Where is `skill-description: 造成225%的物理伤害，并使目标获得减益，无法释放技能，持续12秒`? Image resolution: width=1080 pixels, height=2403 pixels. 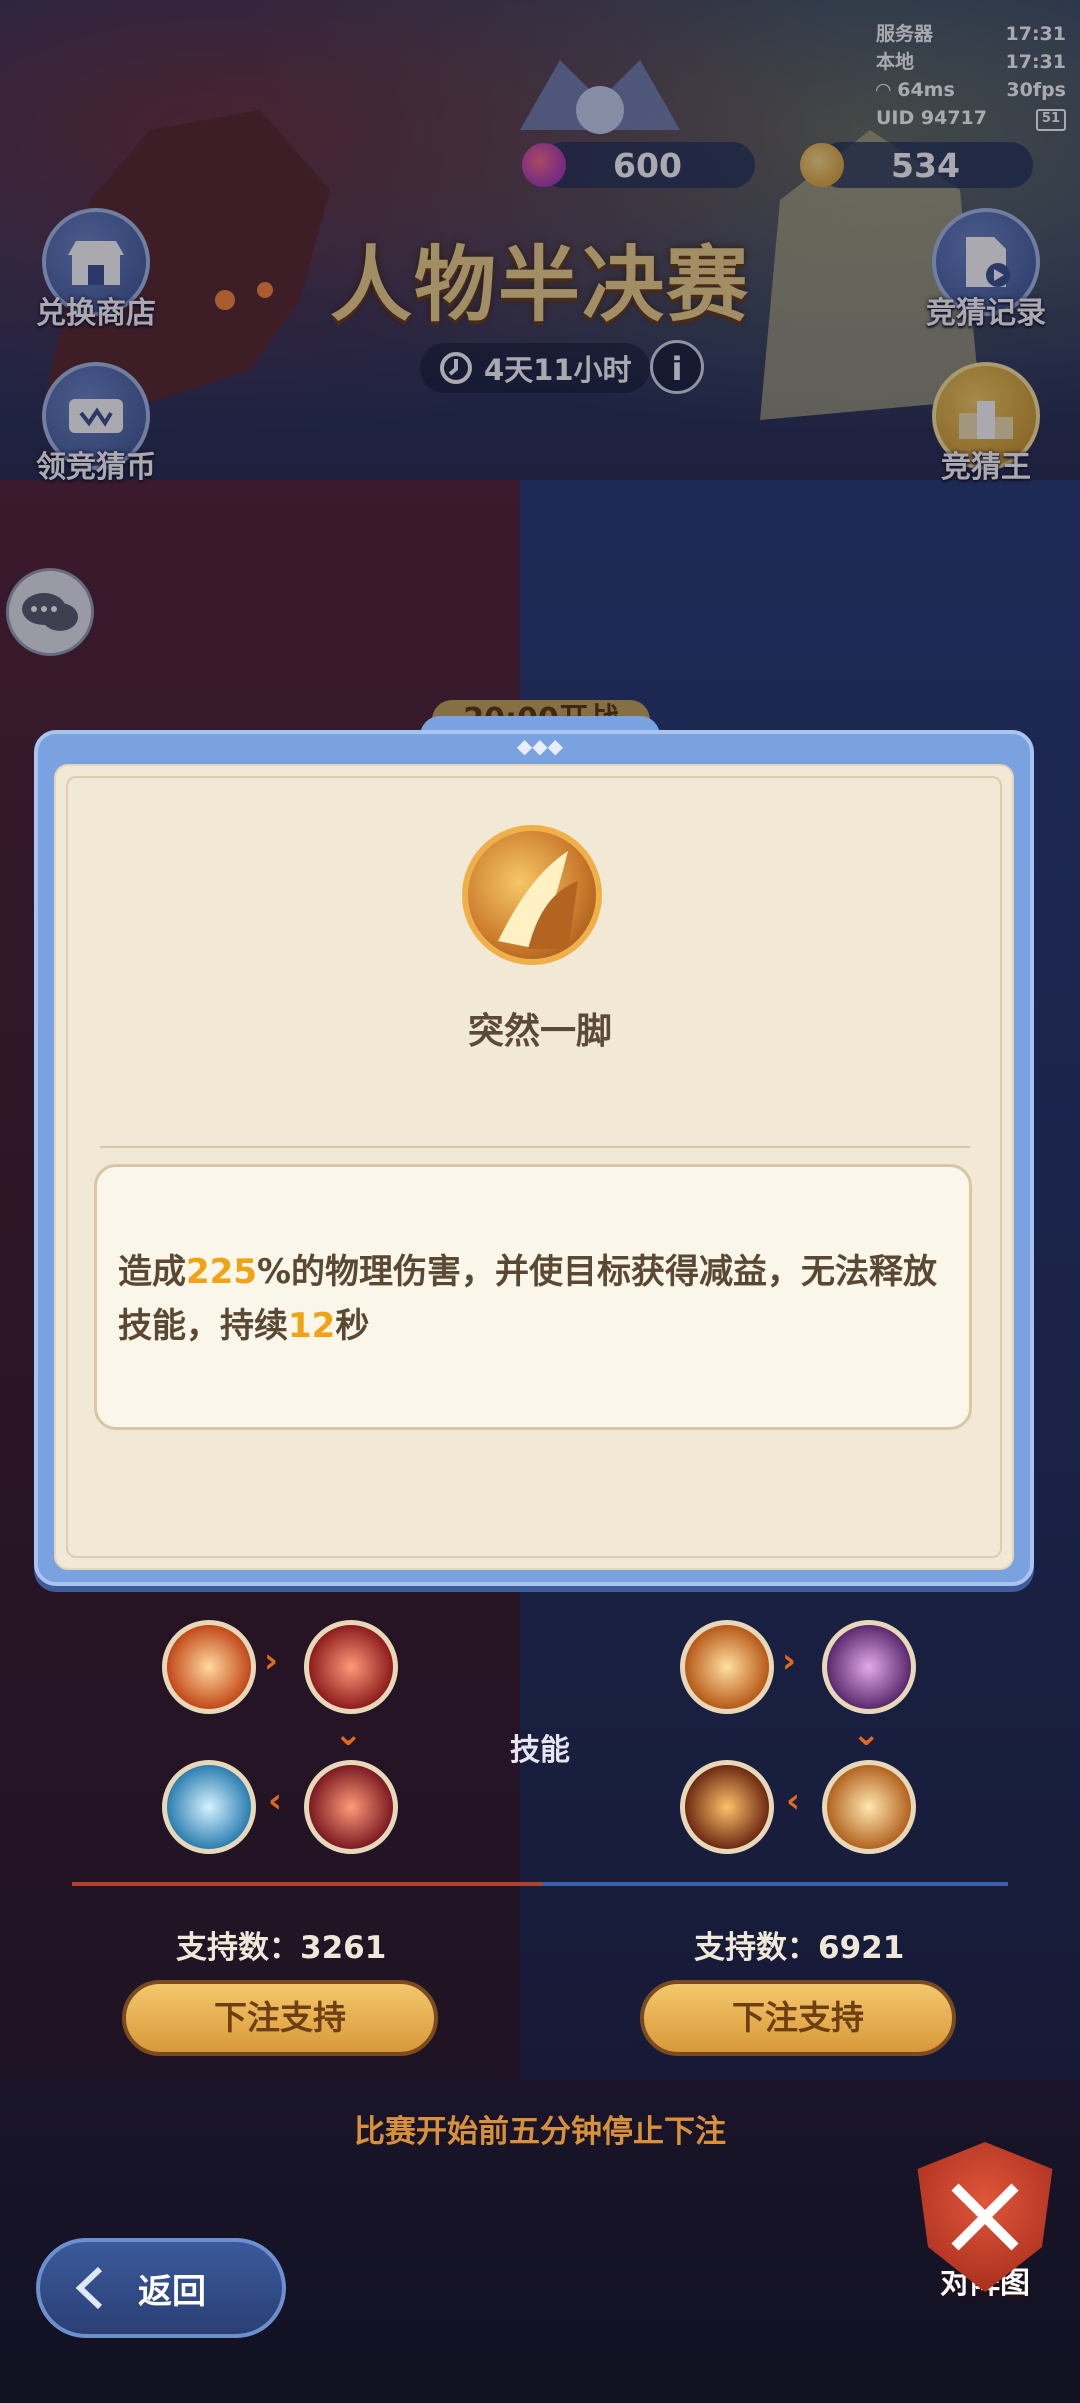 skill-description: 造成225%的物理伤害，并使目标获得减益，无法释放技能，持续12秒 is located at coordinates (528, 1299).